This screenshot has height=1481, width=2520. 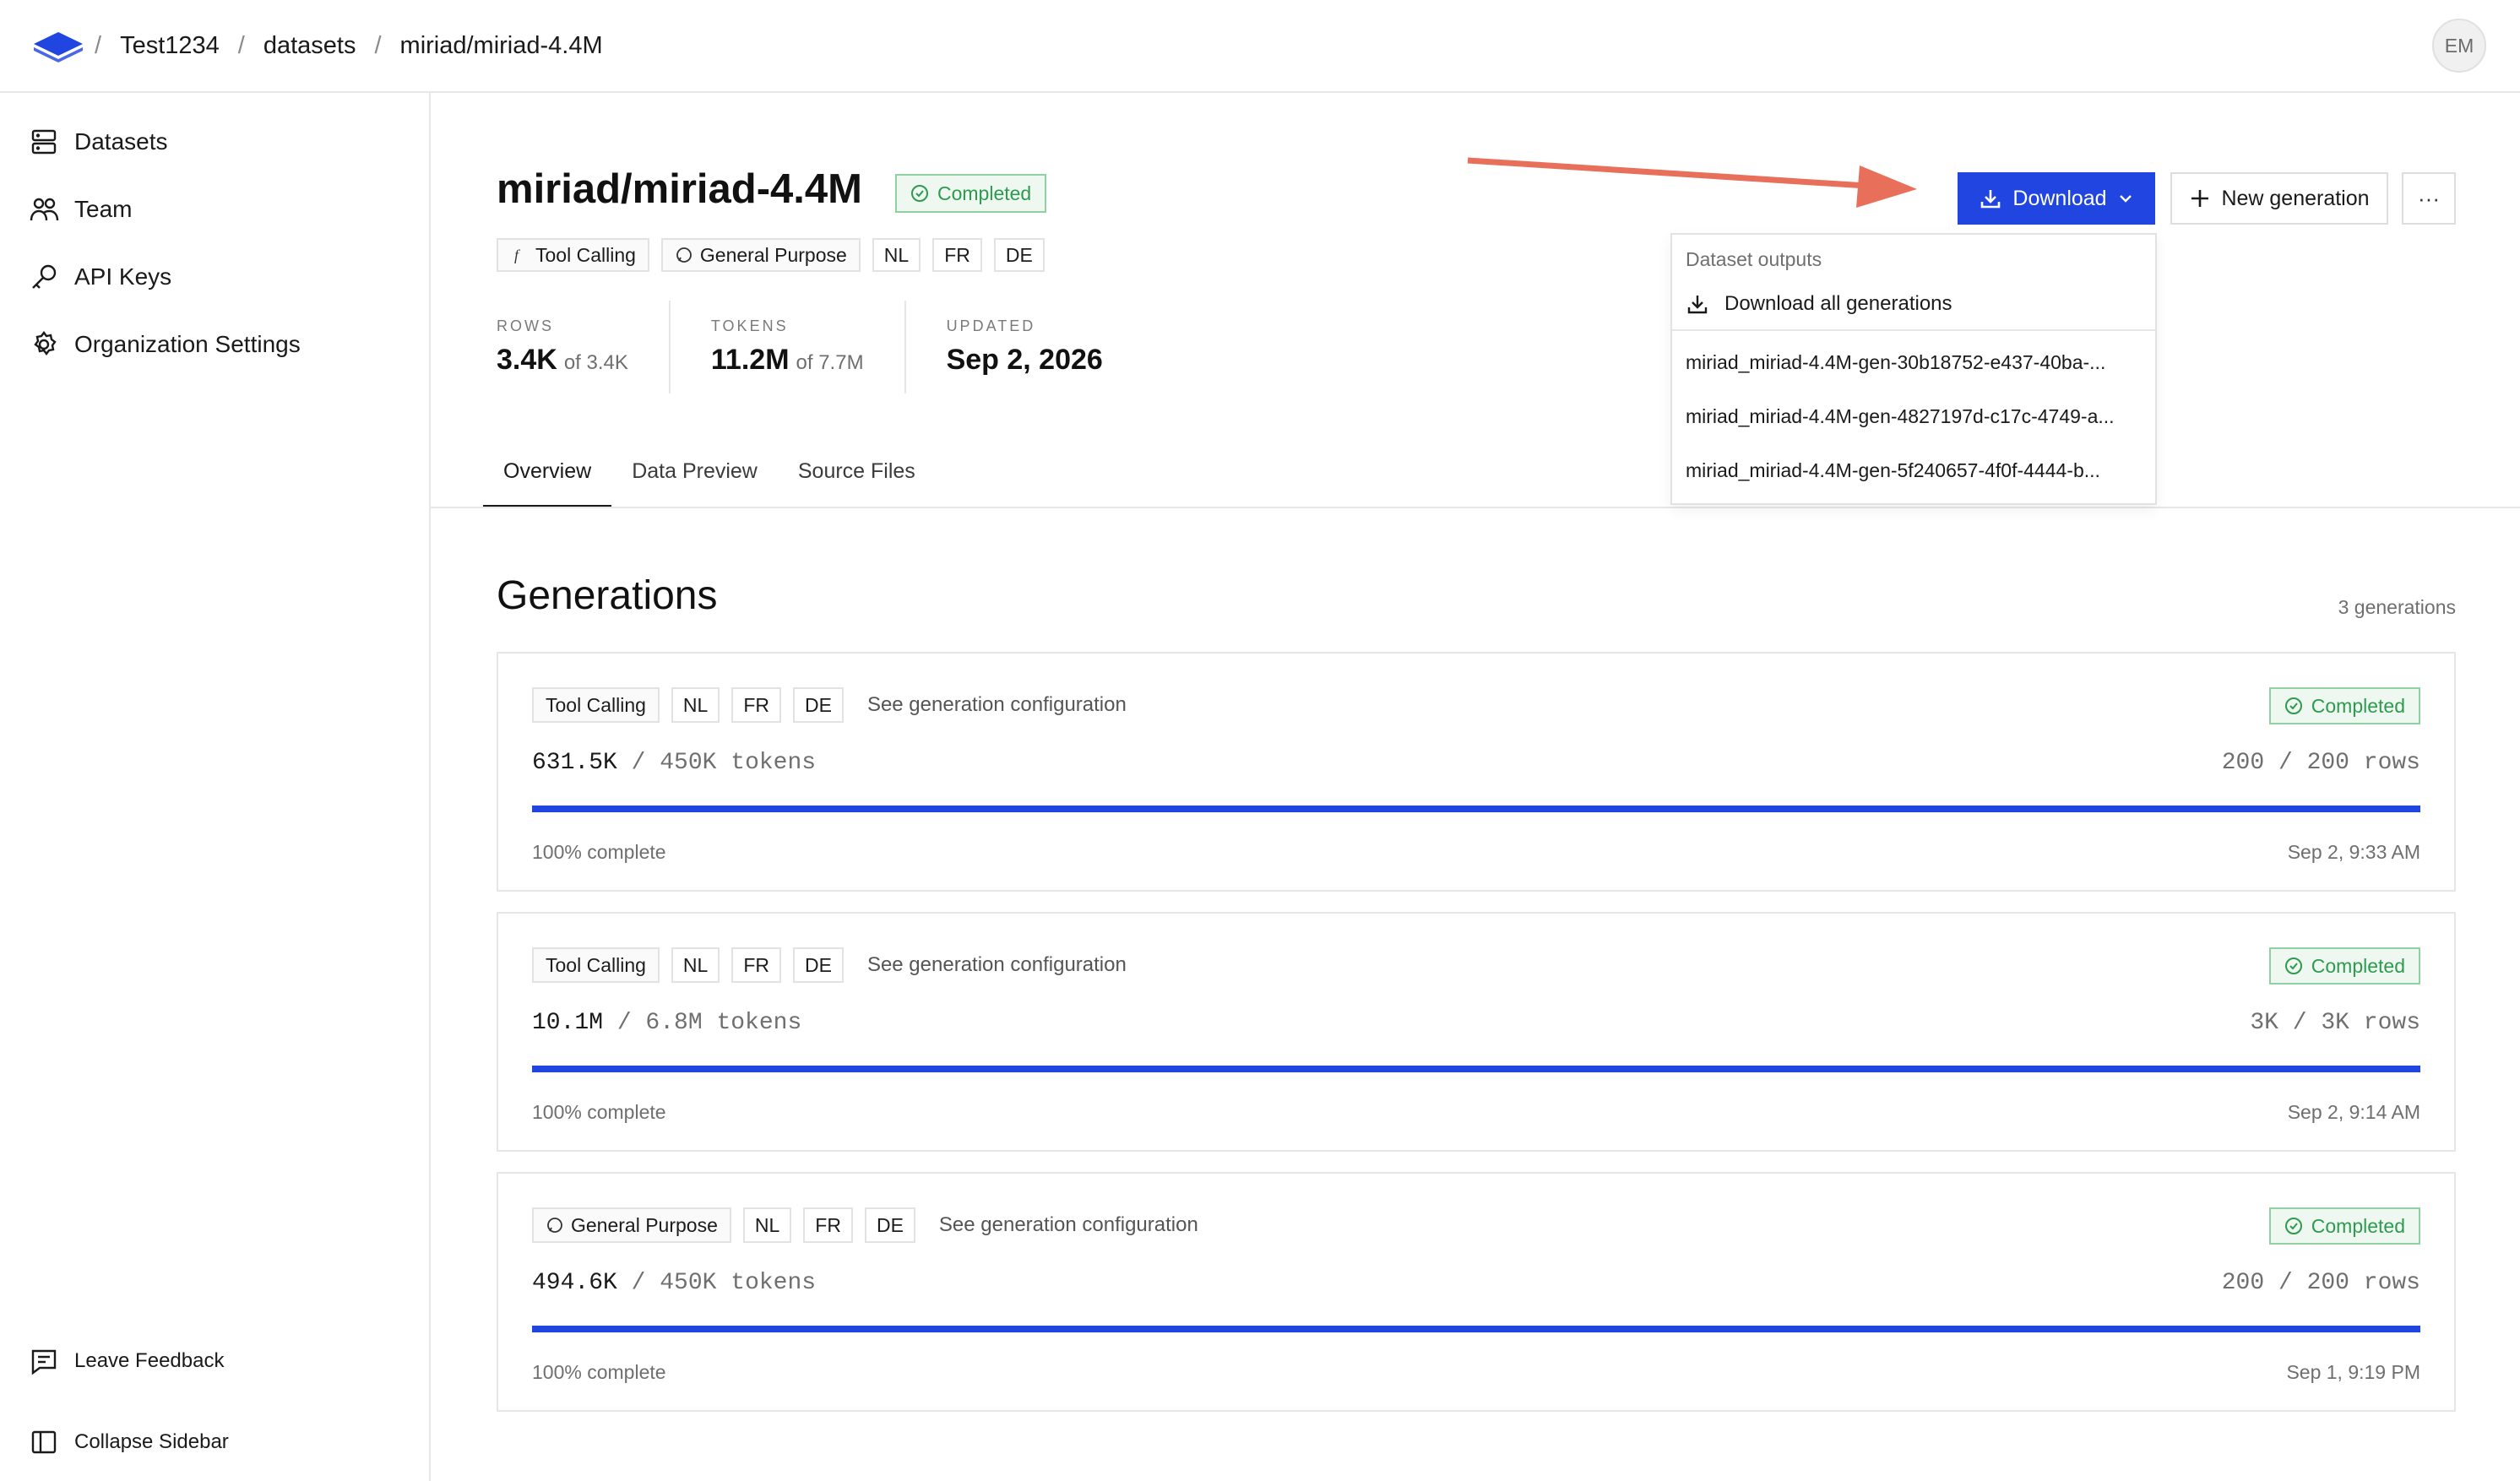 I want to click on key-icon, so click(x=44, y=277).